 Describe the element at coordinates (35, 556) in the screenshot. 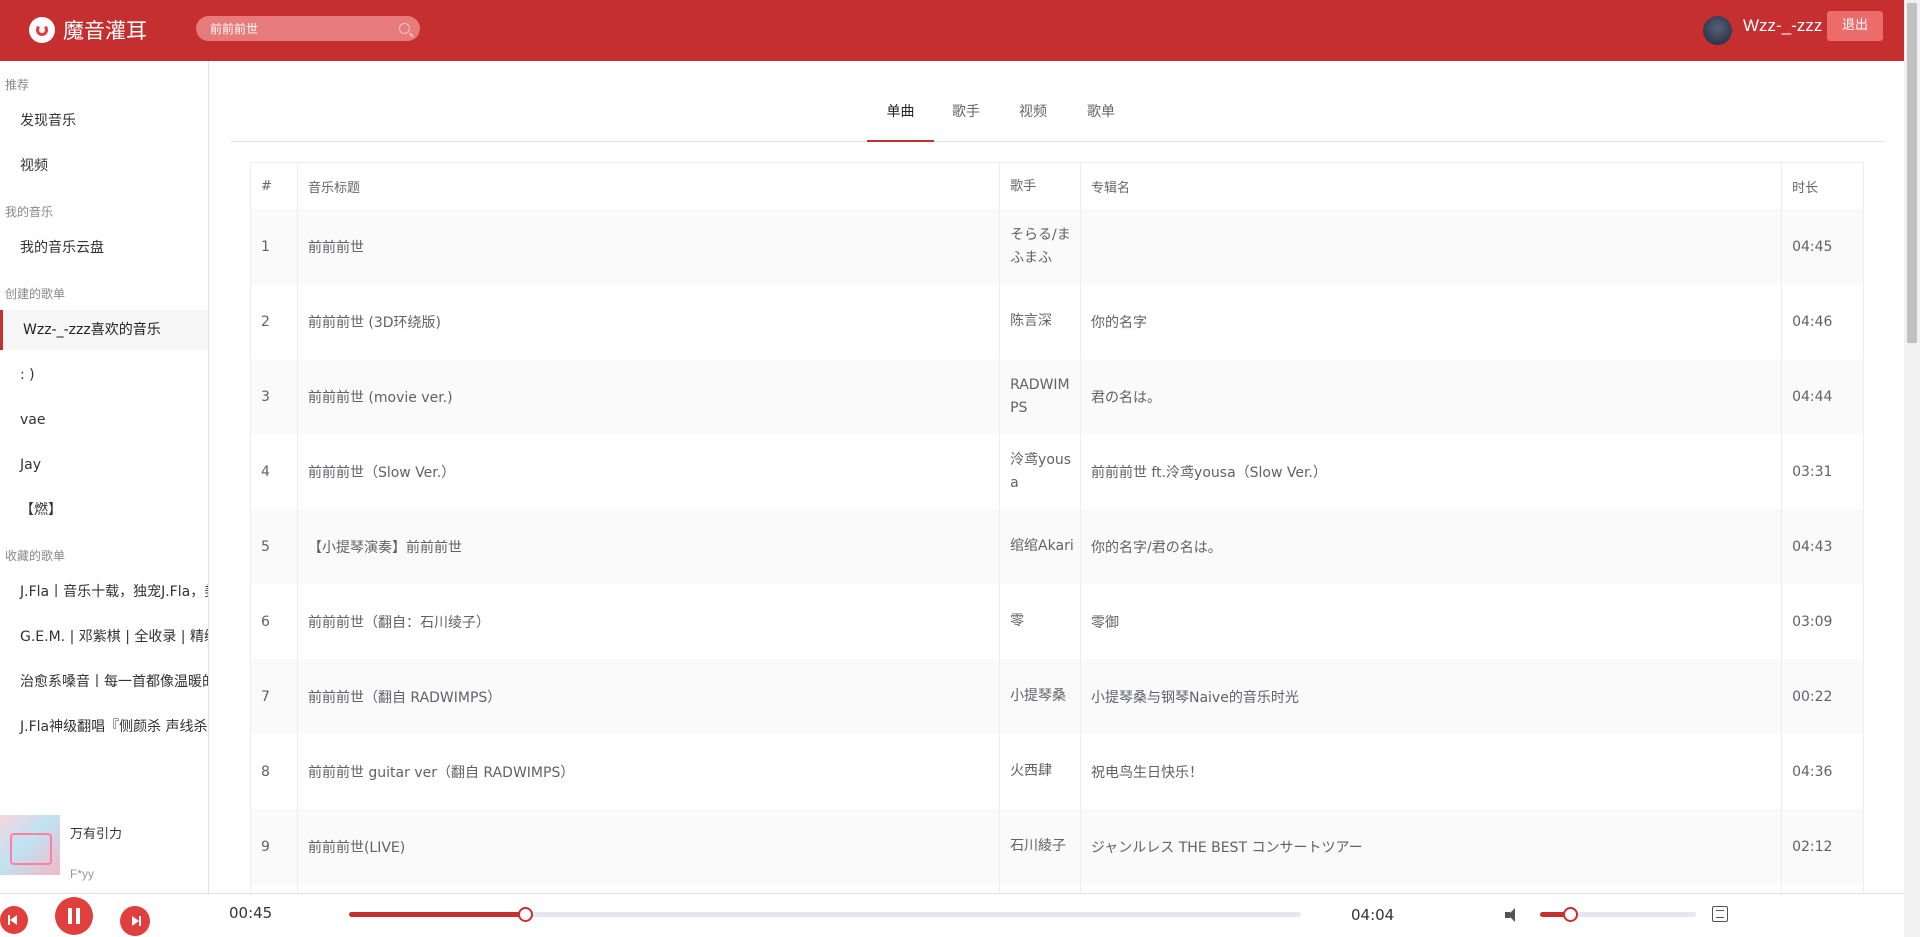

I see `section-title-collected: 收藏的歌单` at that location.